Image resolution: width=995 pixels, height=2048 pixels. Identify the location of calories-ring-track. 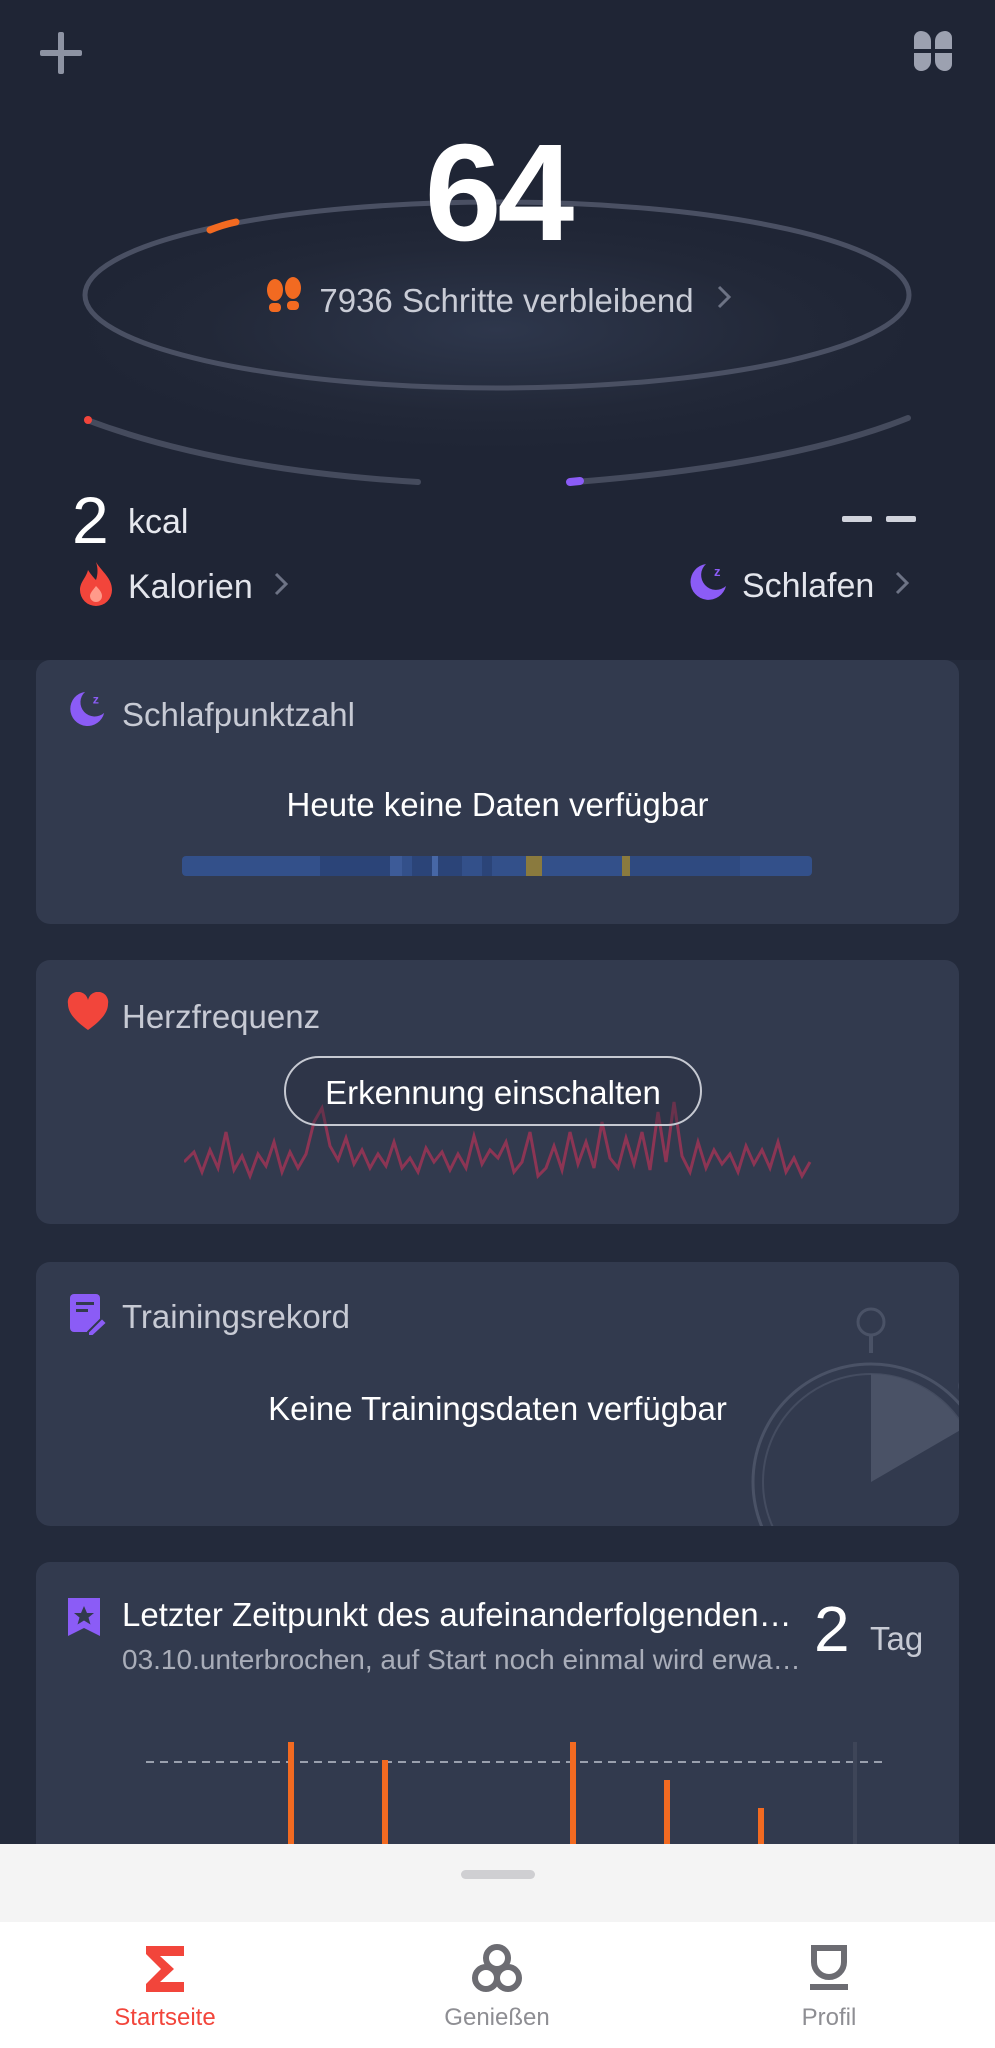
(252, 451).